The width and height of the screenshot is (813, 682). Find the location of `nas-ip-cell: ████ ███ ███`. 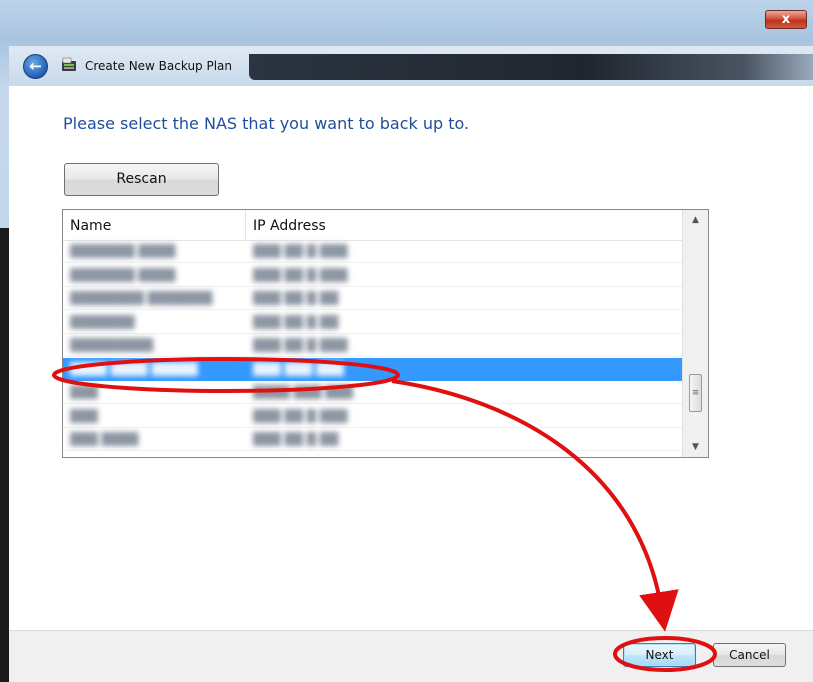

nas-ip-cell: ████ ███ ███ is located at coordinates (303, 392).